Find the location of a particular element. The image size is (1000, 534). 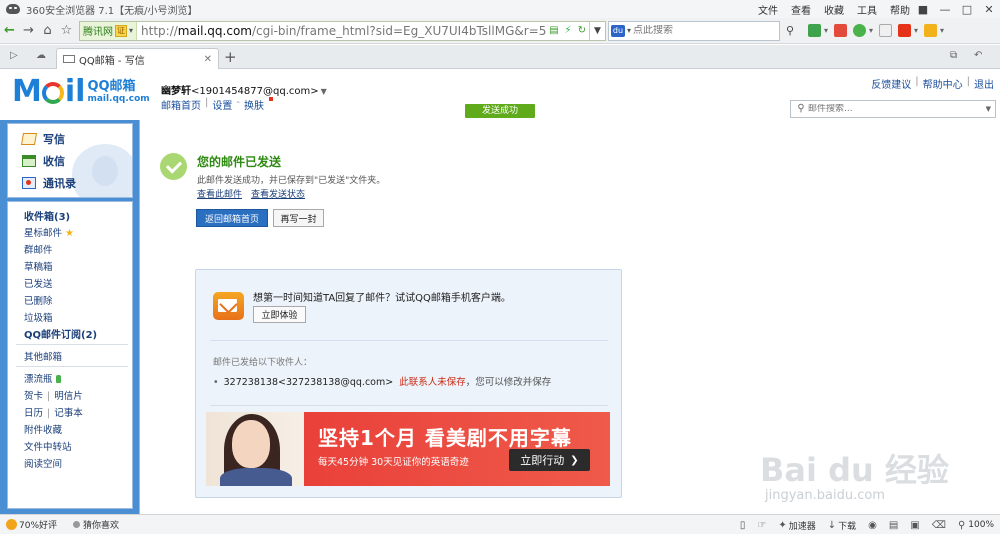

new-tab-button: + is located at coordinates (230, 57).